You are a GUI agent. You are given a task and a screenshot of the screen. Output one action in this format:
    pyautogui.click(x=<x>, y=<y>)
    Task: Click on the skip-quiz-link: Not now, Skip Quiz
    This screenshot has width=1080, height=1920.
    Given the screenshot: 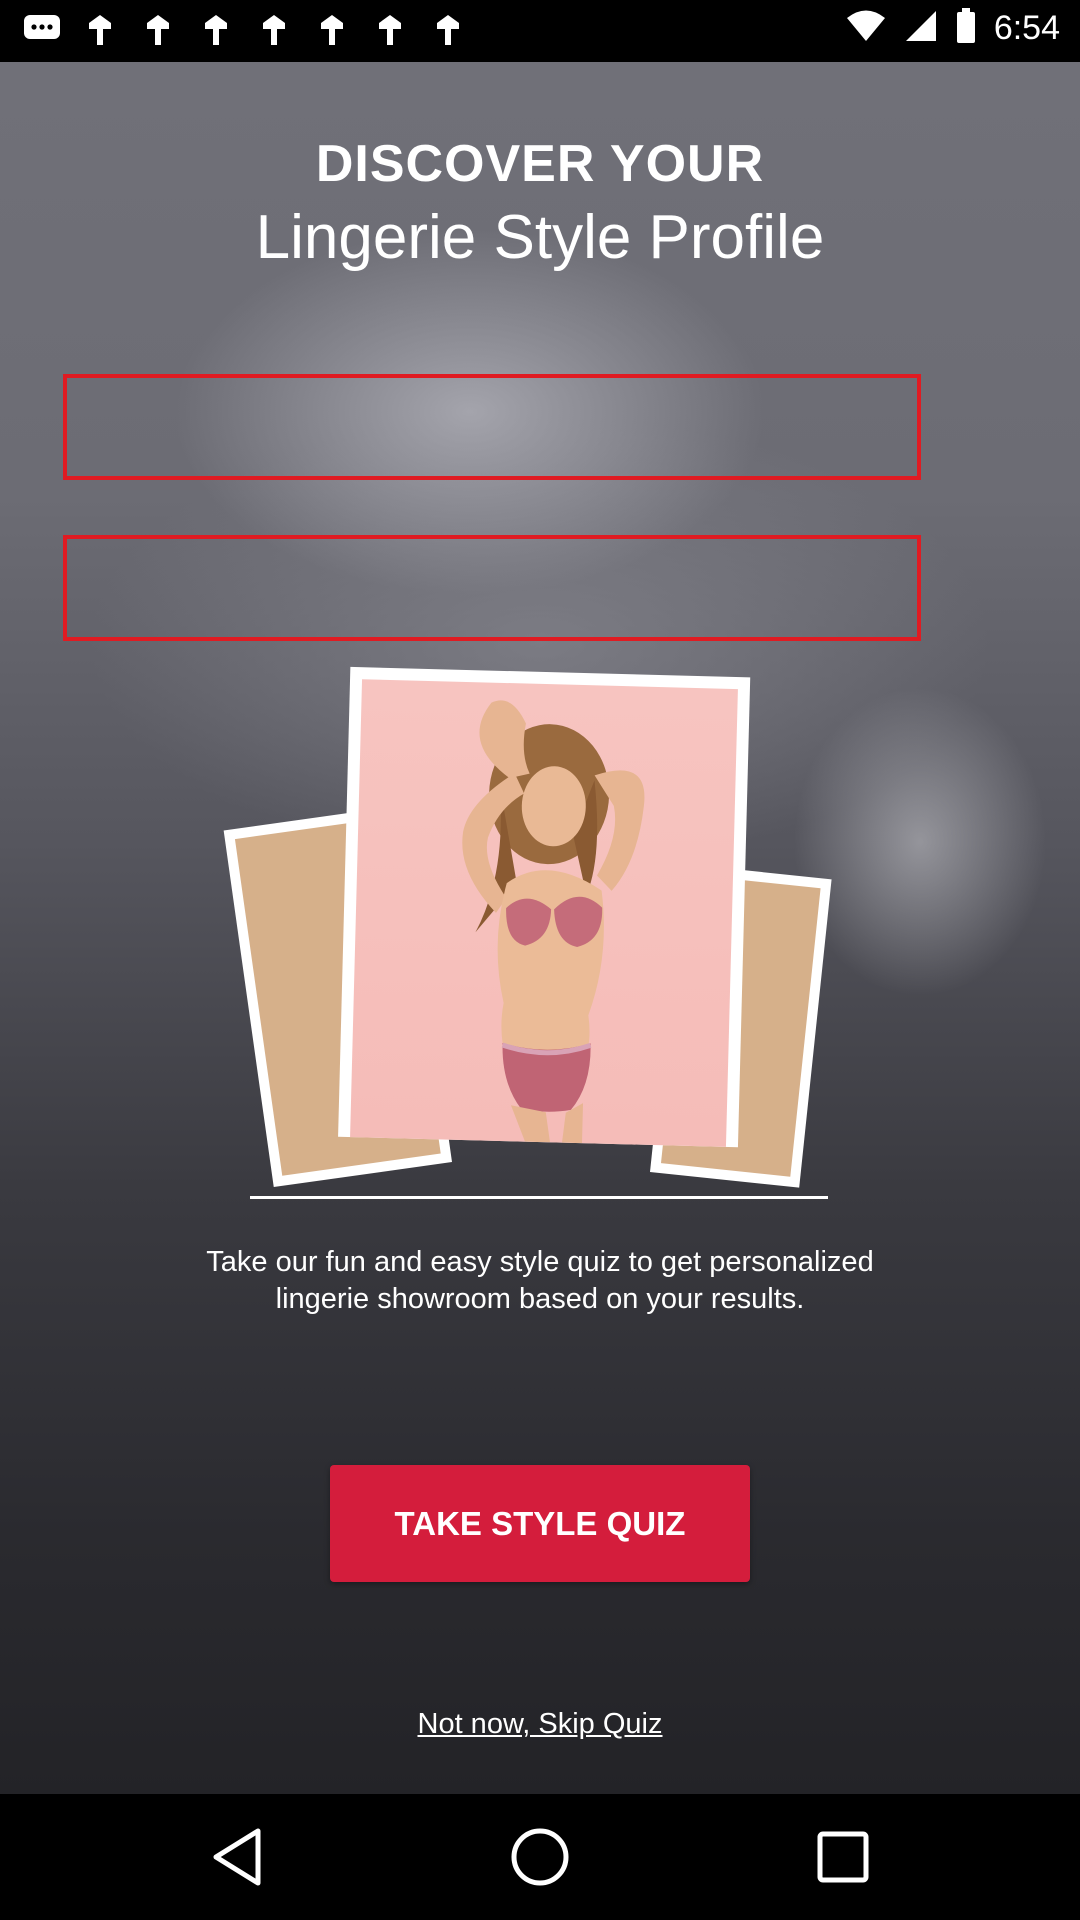 What is the action you would take?
    pyautogui.click(x=540, y=1724)
    